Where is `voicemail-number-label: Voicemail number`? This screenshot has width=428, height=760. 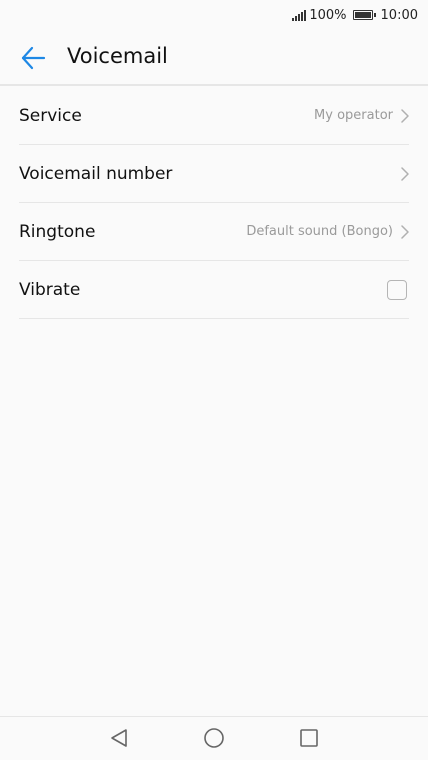 voicemail-number-label: Voicemail number is located at coordinates (96, 173).